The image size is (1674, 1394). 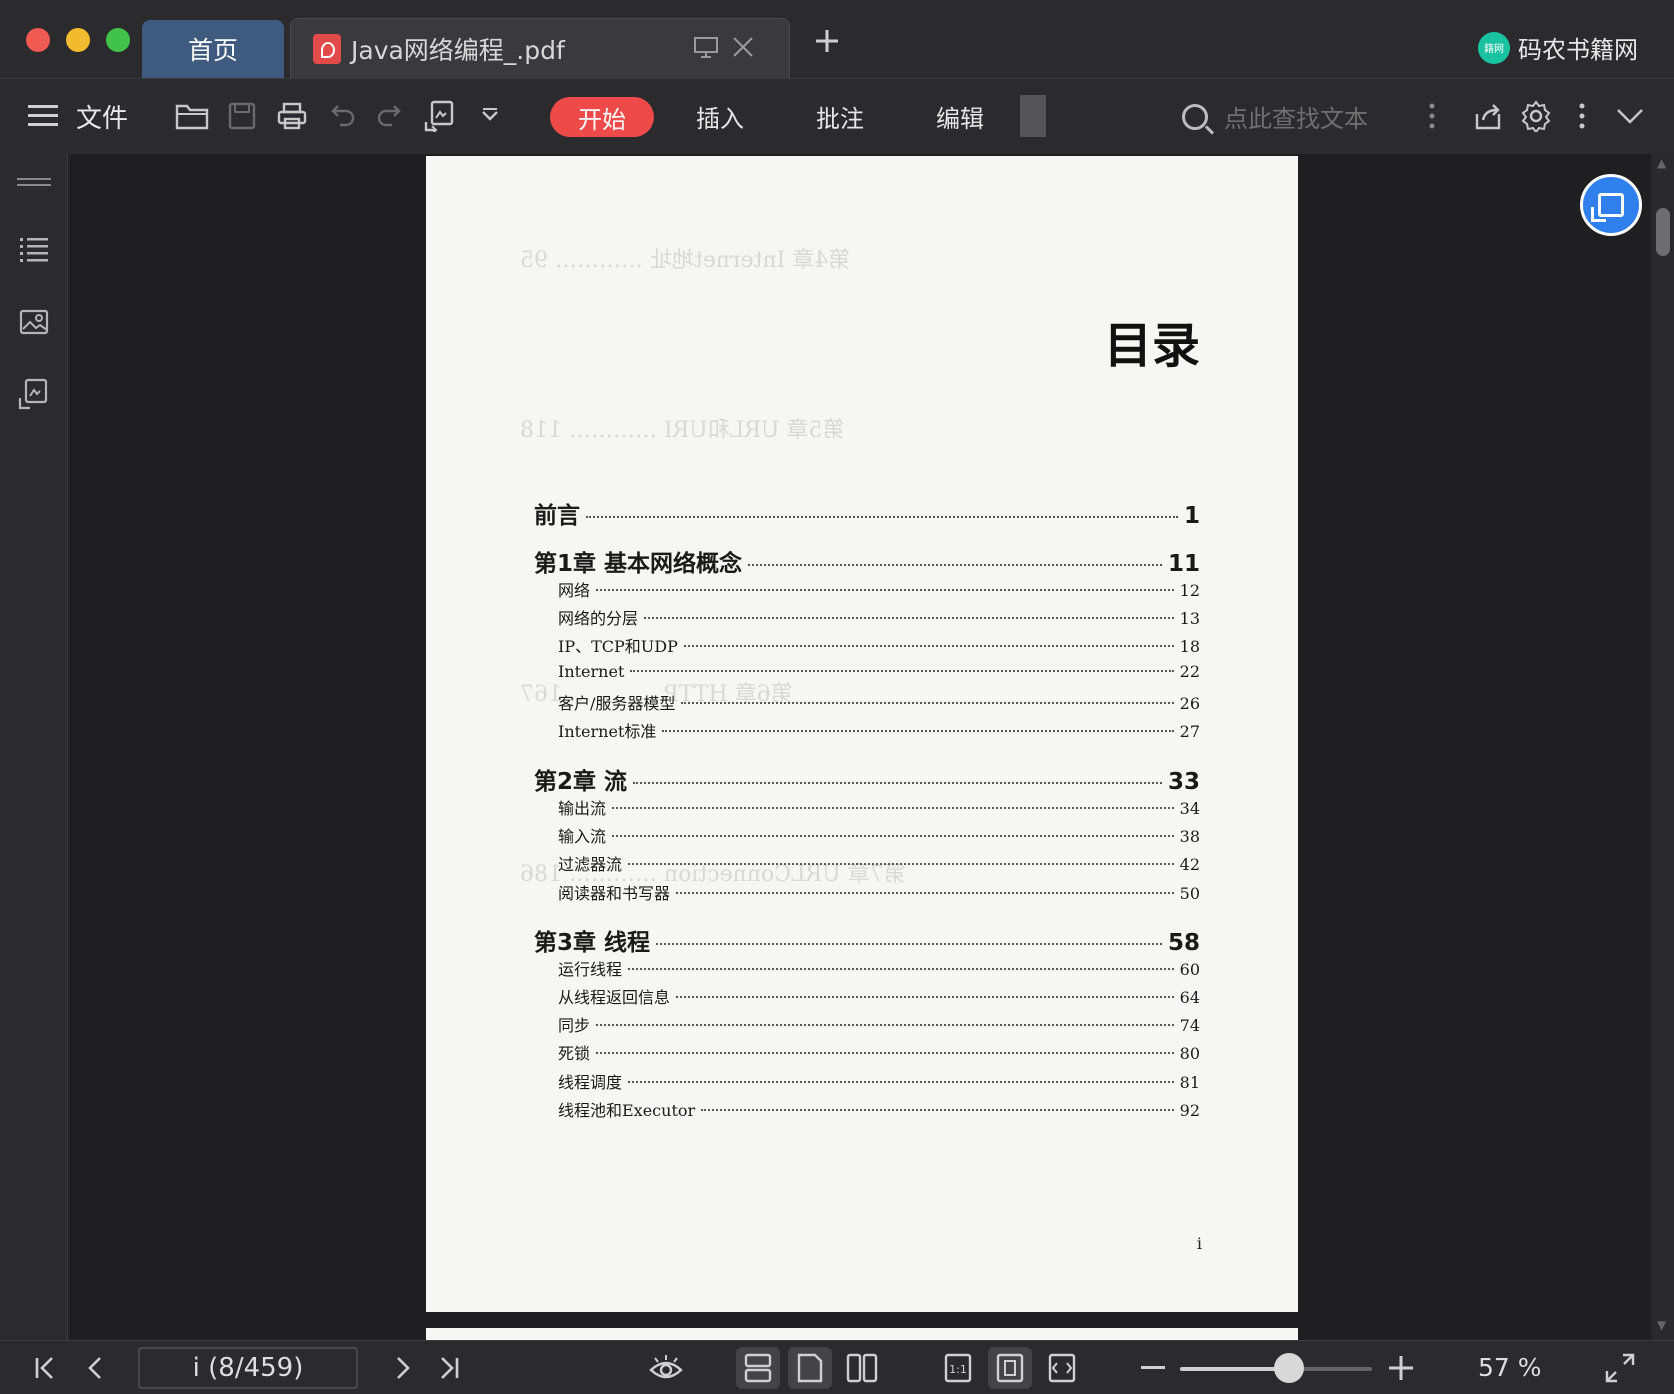 What do you see at coordinates (1153, 1368) in the screenshot?
I see `zoom-out-icon` at bounding box center [1153, 1368].